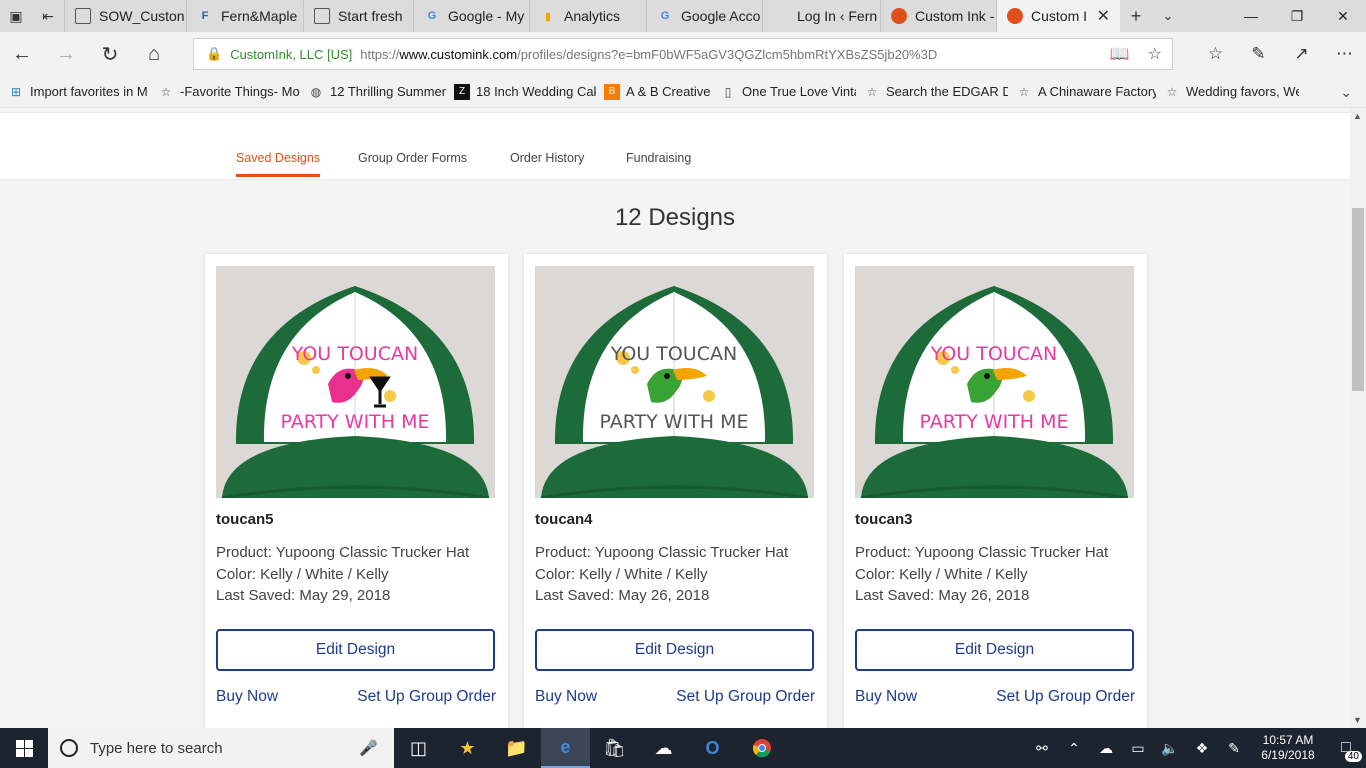  Describe the element at coordinates (788, 92) in the screenshot. I see `favorite-item: ▯ One True Love Vintag` at that location.